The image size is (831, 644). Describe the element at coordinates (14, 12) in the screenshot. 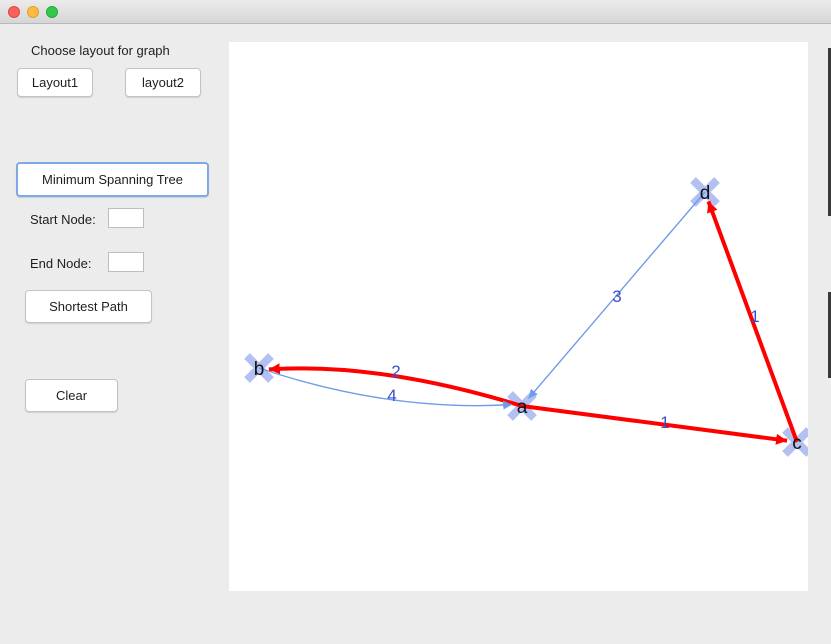

I see `close-window-button` at that location.